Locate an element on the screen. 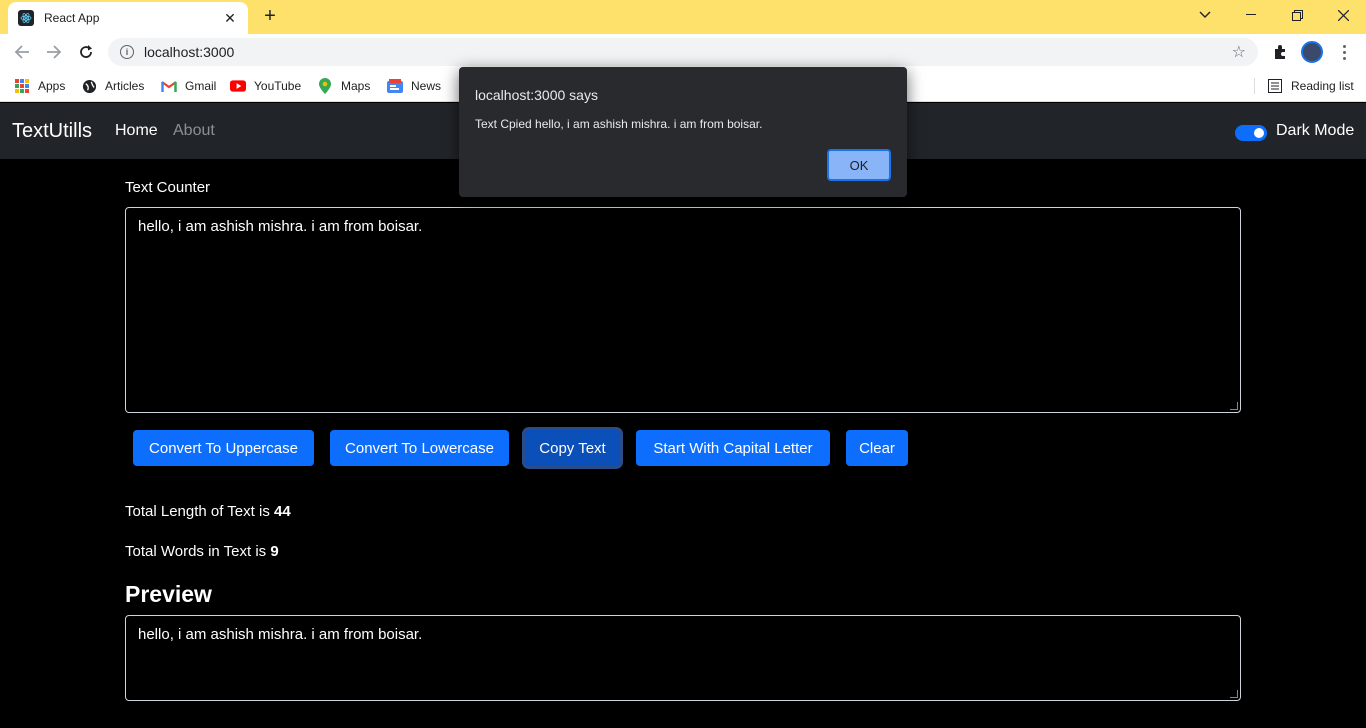  bookmark-star-icon: ☆ is located at coordinates (1239, 52).